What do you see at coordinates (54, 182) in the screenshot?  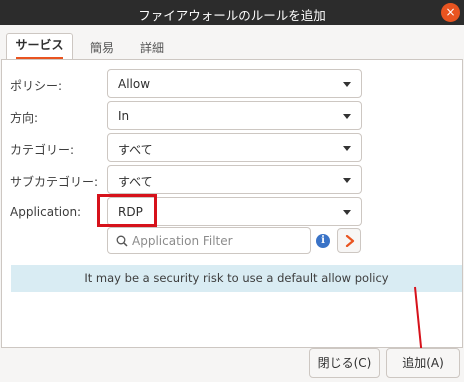 I see `subcategory-label: サブカテゴリー:` at bounding box center [54, 182].